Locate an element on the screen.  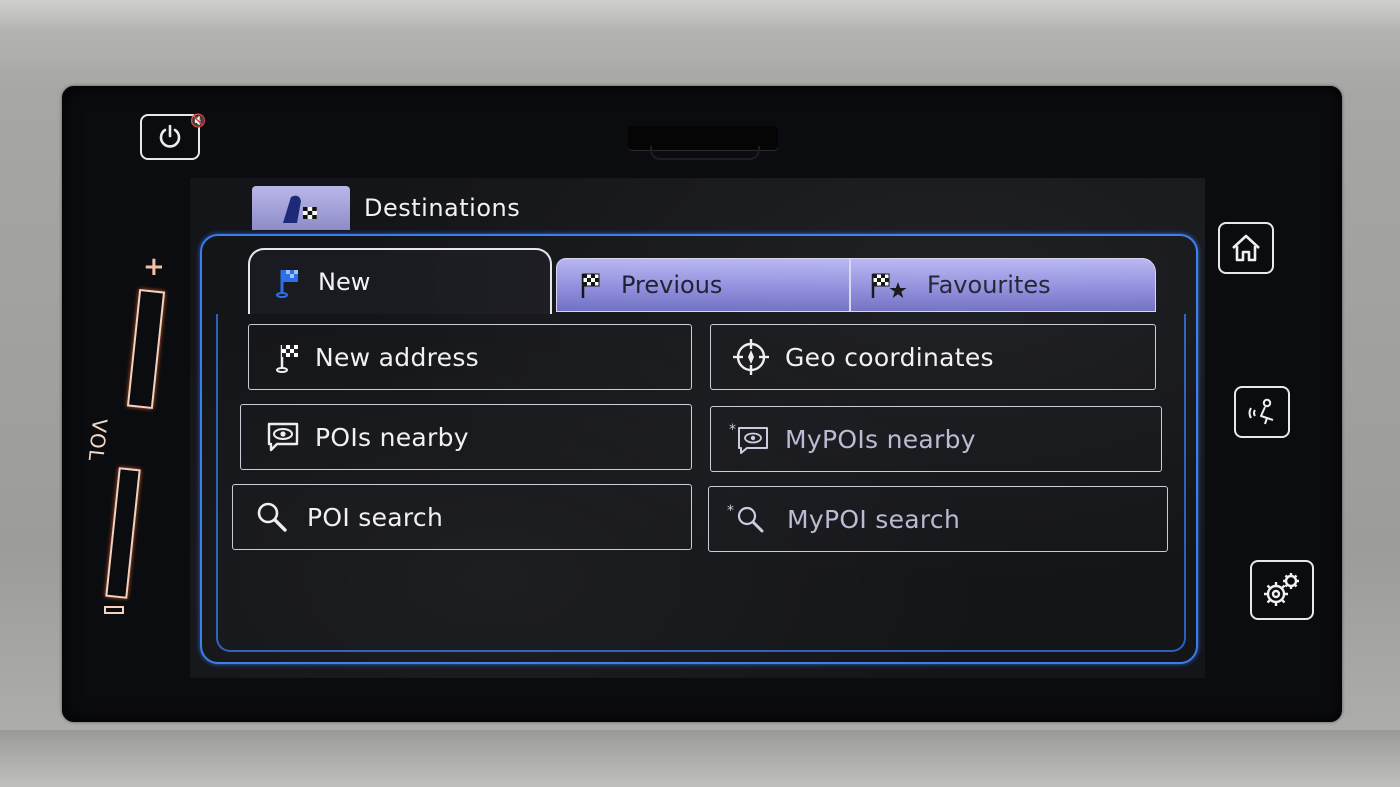
settings-icon is located at coordinates (1281, 589).